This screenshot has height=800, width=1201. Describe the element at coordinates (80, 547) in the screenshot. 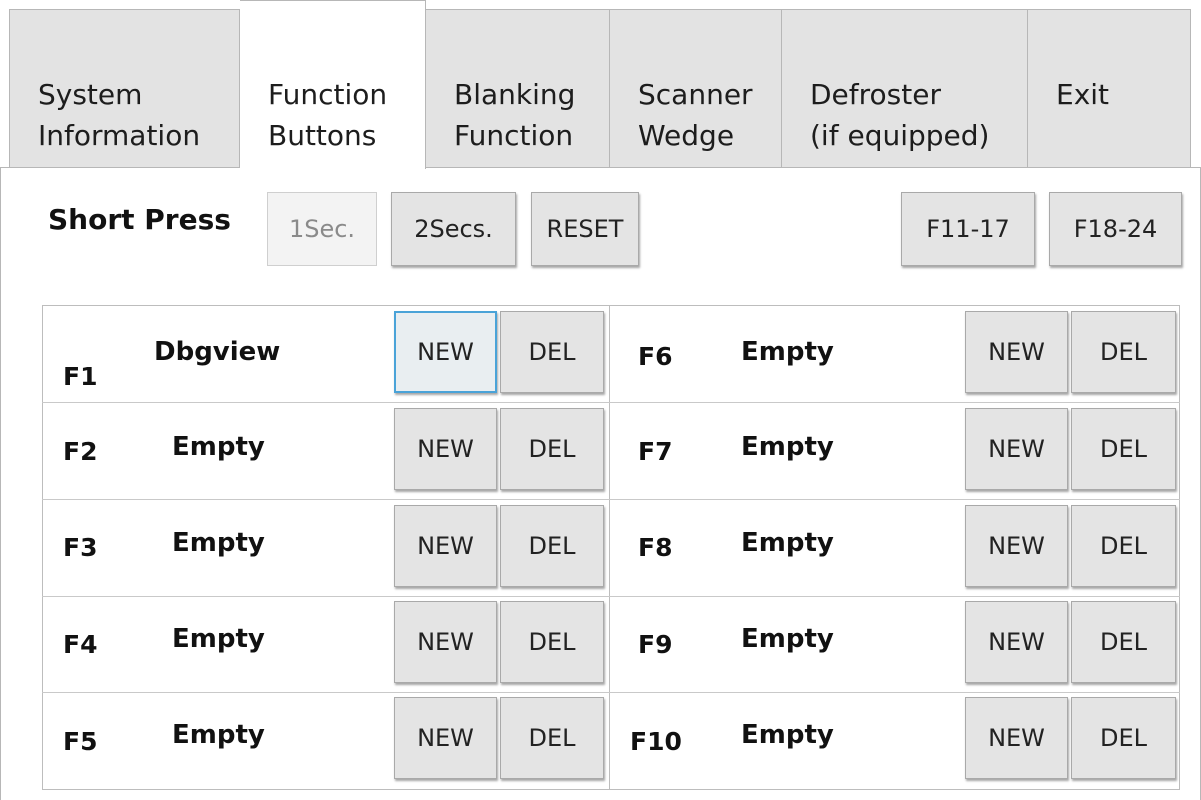

I see `function-key-label: F3` at that location.